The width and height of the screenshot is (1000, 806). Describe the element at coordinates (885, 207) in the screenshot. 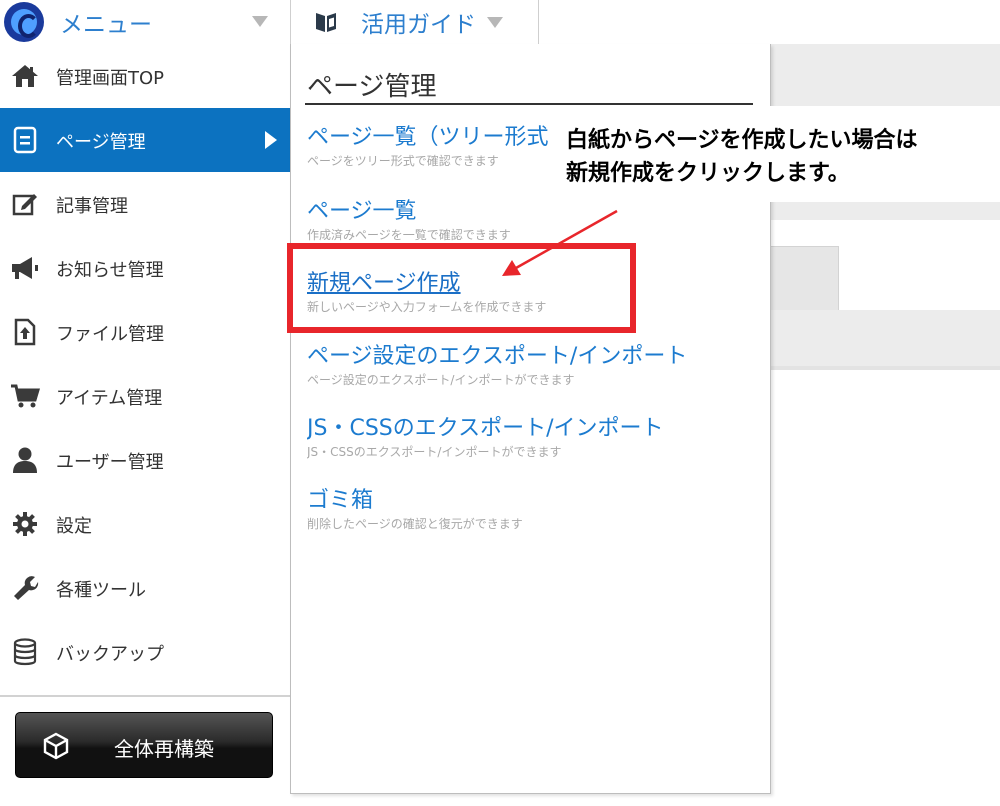

I see `background-page-area` at that location.